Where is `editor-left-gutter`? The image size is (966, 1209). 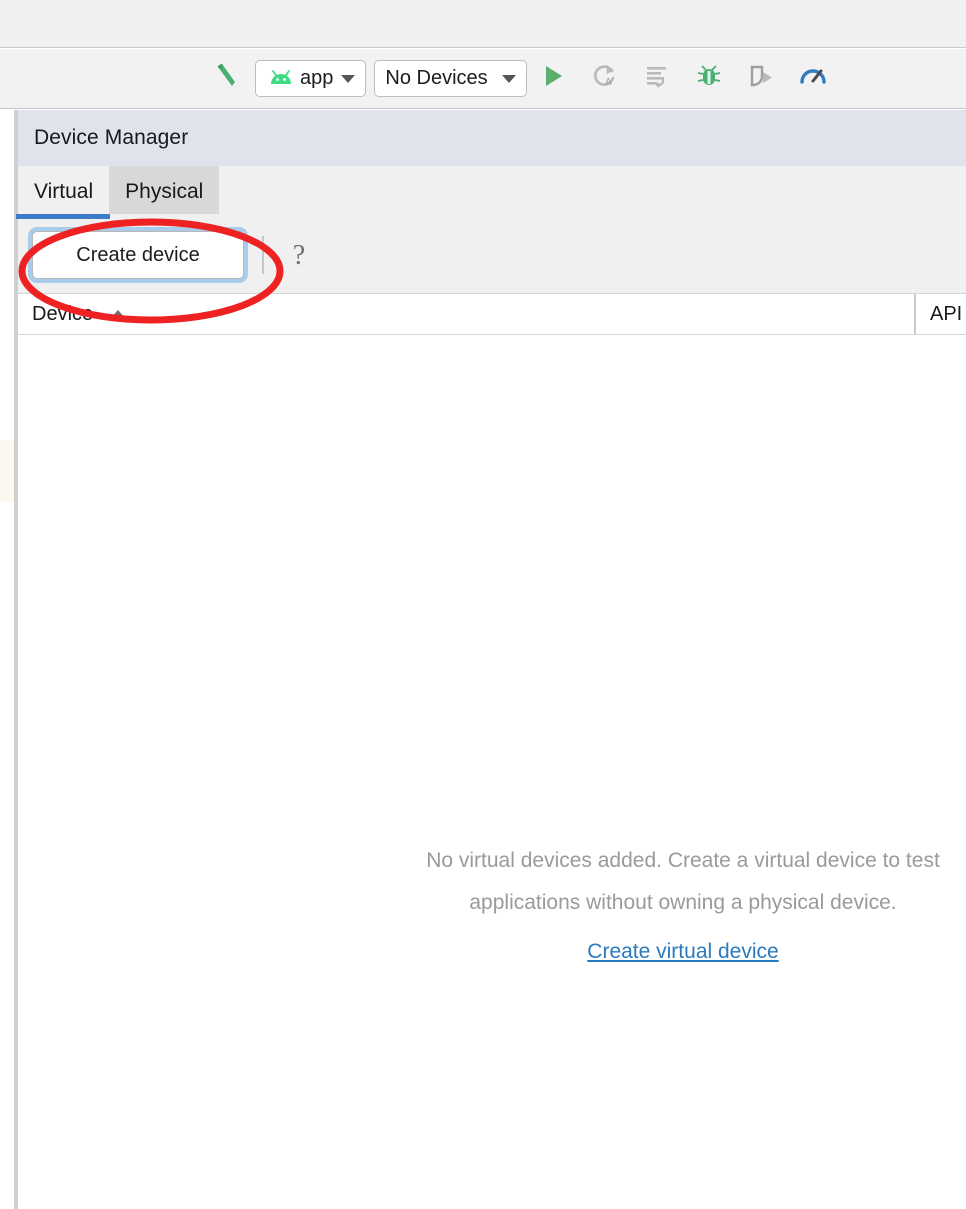
editor-left-gutter is located at coordinates (7, 659).